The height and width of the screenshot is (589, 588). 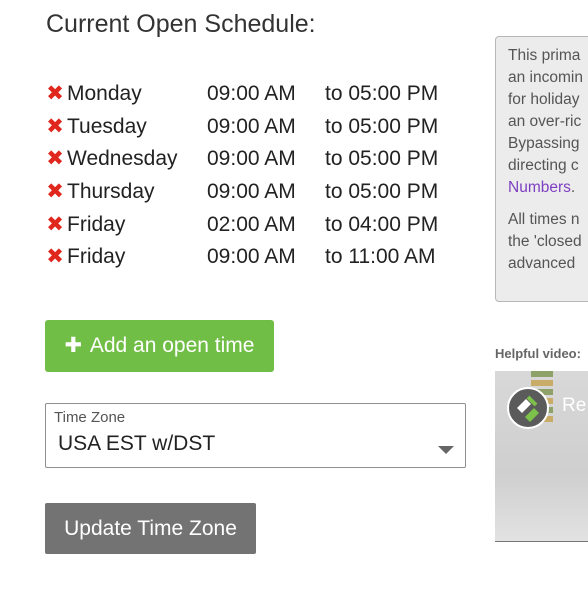 I want to click on info-line: All times n, so click(x=544, y=219).